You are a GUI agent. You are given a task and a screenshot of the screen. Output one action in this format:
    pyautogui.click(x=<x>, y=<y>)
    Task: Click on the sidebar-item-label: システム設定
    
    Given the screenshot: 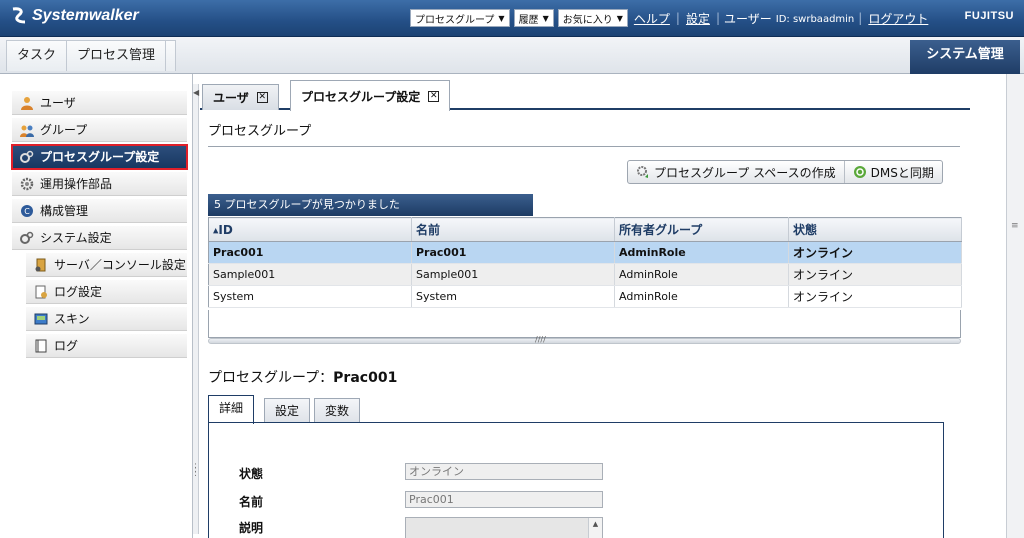 What is the action you would take?
    pyautogui.click(x=76, y=238)
    